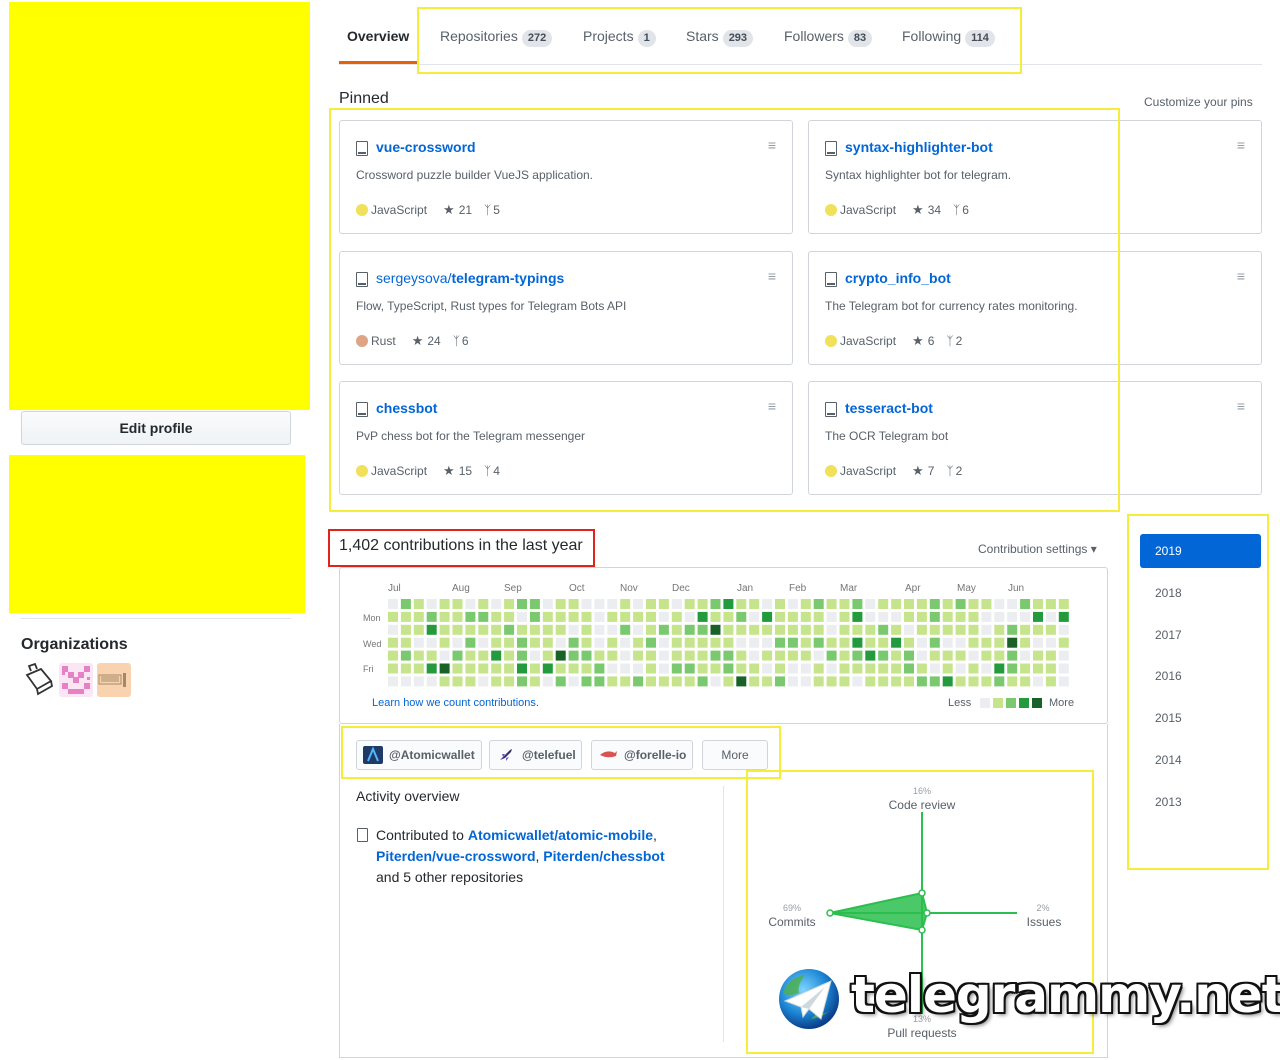  Describe the element at coordinates (76, 680) in the screenshot. I see `pink-pixel-org-icon` at that location.